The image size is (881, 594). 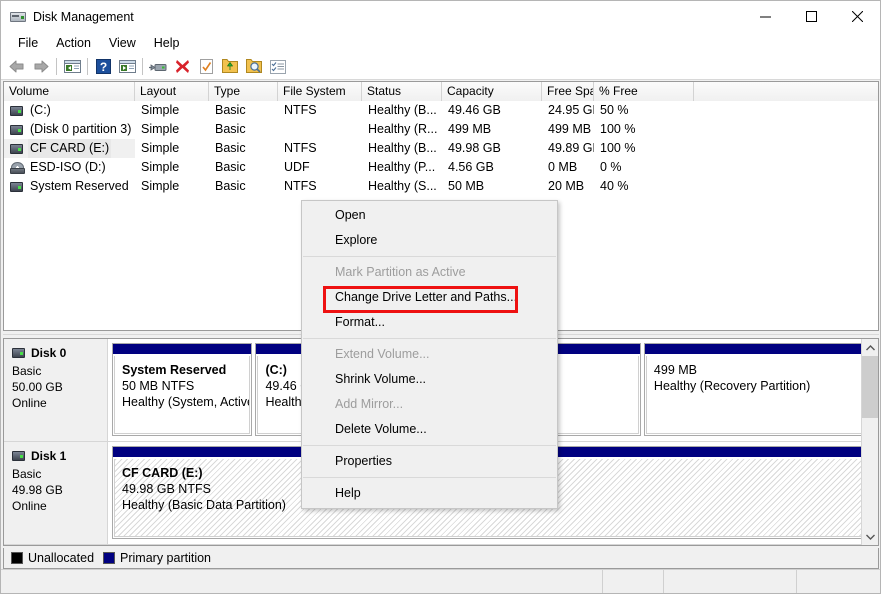 What do you see at coordinates (441, 558) in the screenshot?
I see `partition-legend: Unallocated Primary partition` at bounding box center [441, 558].